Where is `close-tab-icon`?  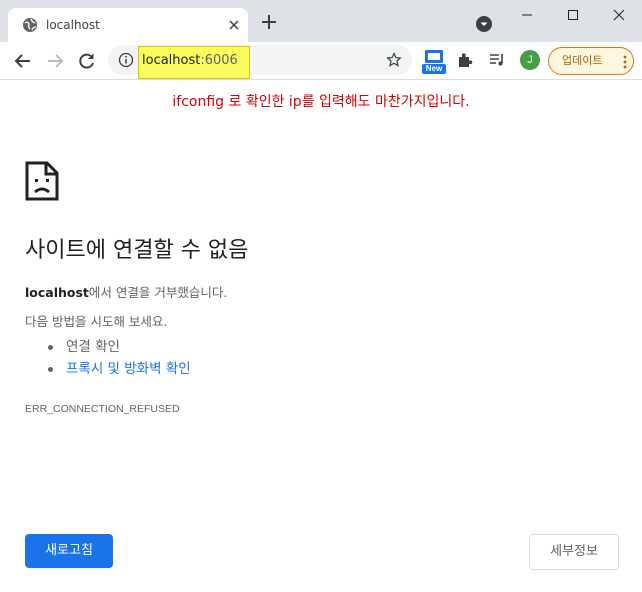 close-tab-icon is located at coordinates (234, 25).